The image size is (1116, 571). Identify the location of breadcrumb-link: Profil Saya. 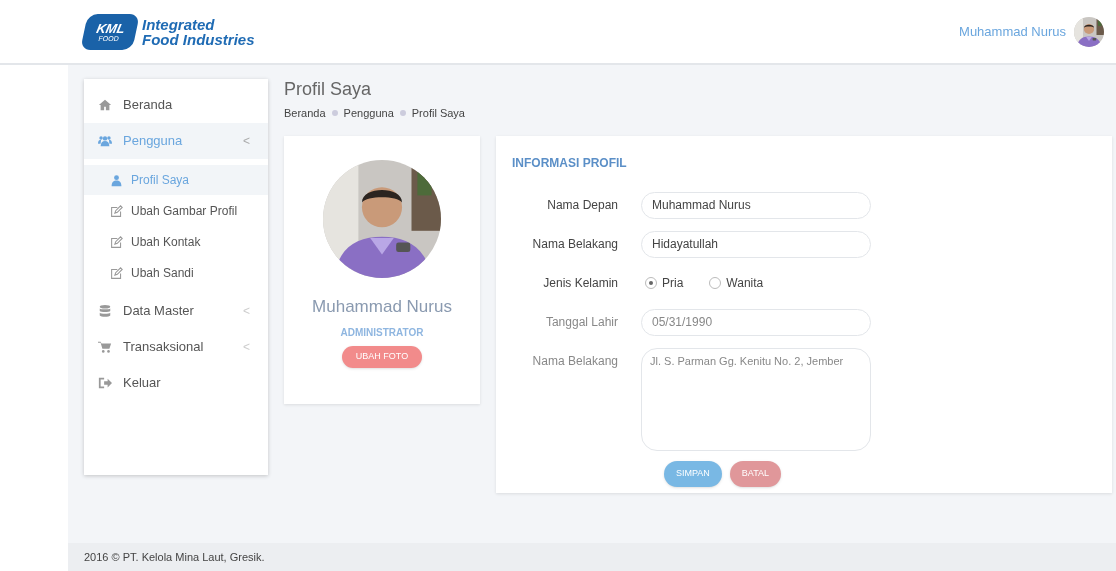
(438, 113).